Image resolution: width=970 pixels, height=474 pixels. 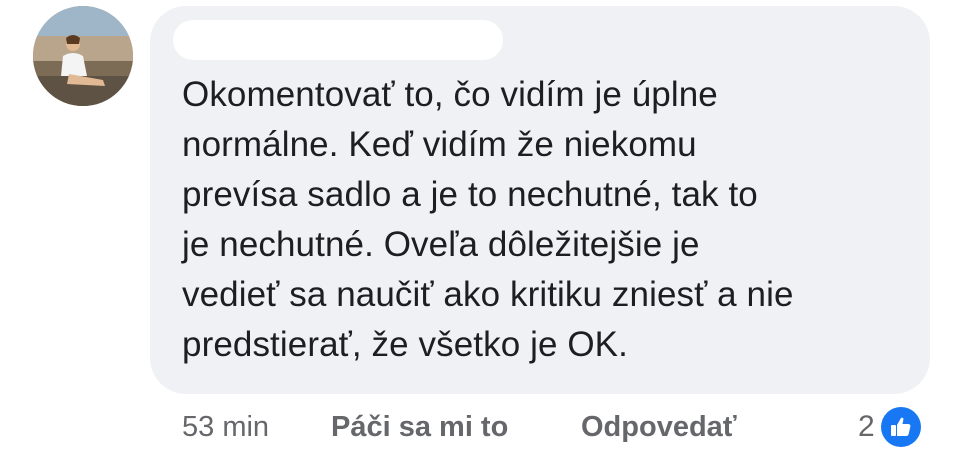 I want to click on like-button: Páči sa mi to, so click(x=419, y=427).